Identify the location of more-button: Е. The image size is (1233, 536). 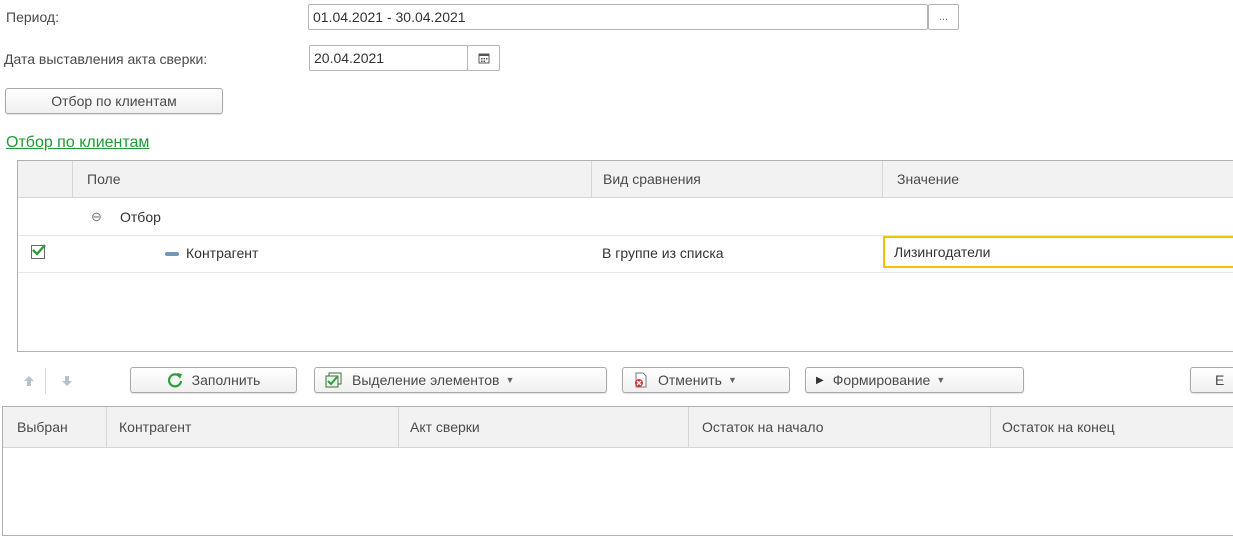
(1211, 380).